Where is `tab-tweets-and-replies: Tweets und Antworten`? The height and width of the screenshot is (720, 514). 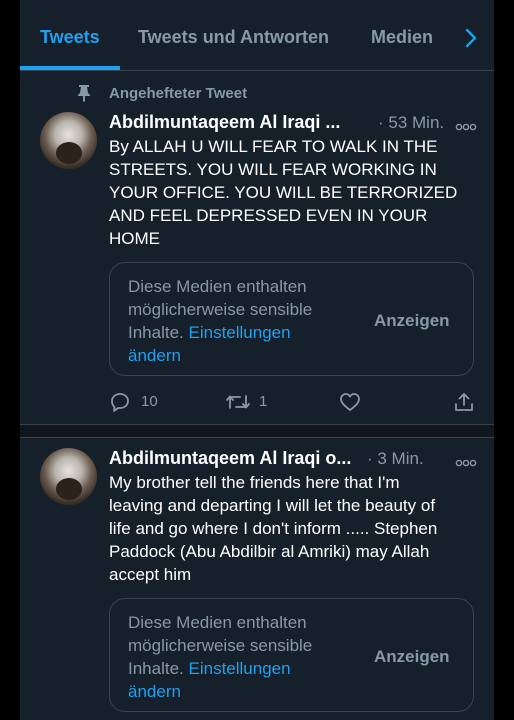
tab-tweets-and-replies: Tweets und Antworten is located at coordinates (233, 37).